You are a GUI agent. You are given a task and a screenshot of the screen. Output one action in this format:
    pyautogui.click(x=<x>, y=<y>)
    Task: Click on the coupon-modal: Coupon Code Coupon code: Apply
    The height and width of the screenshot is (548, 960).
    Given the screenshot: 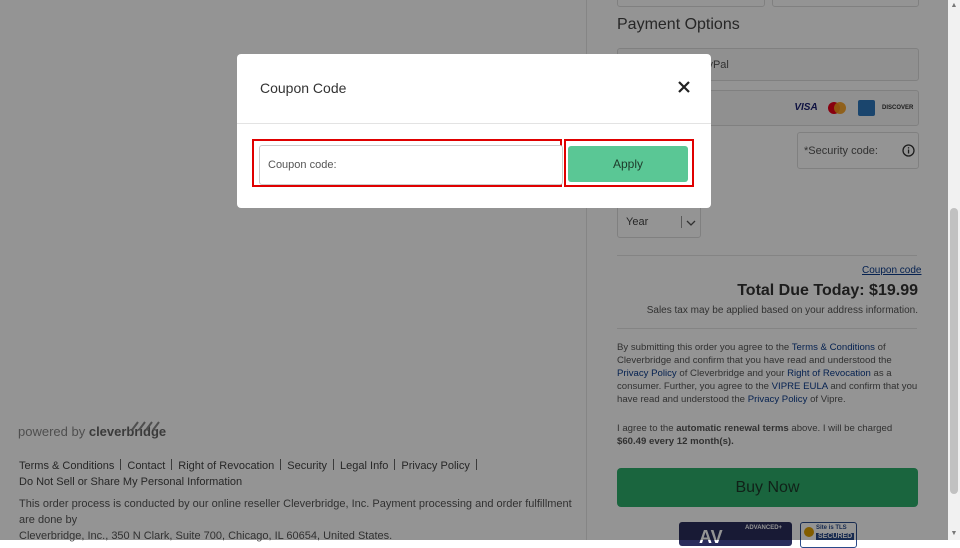 What is the action you would take?
    pyautogui.click(x=474, y=131)
    